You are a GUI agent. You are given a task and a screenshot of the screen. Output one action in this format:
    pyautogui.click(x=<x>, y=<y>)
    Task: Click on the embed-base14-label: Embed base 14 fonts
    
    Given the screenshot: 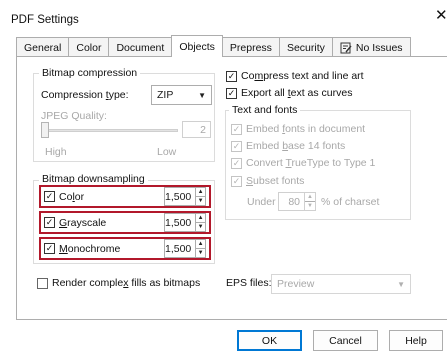 What is the action you would take?
    pyautogui.click(x=296, y=146)
    